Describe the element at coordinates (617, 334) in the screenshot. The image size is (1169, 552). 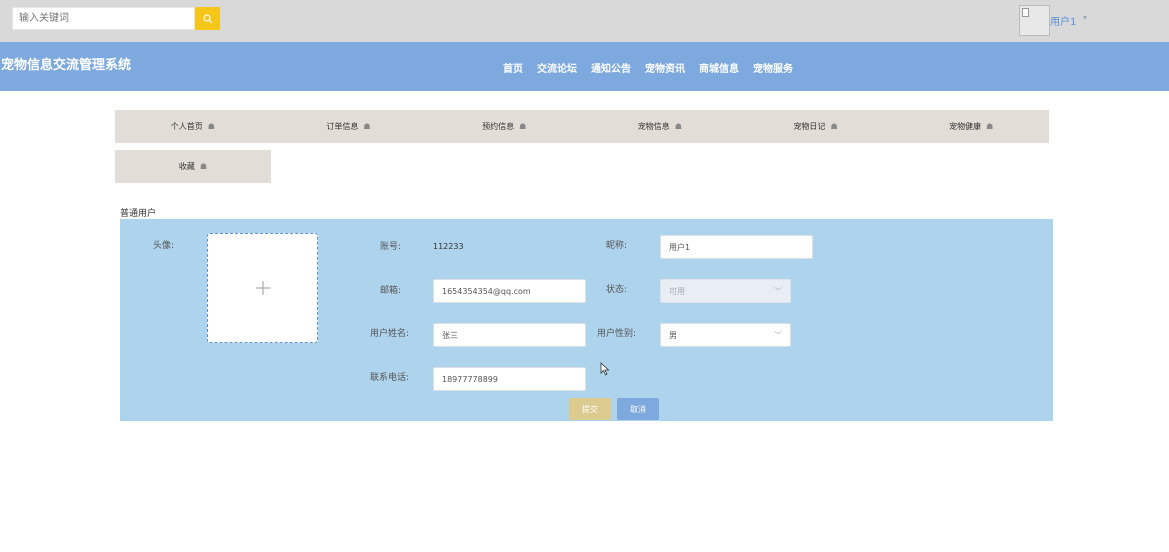
I see `gender-label: 用户性别:` at that location.